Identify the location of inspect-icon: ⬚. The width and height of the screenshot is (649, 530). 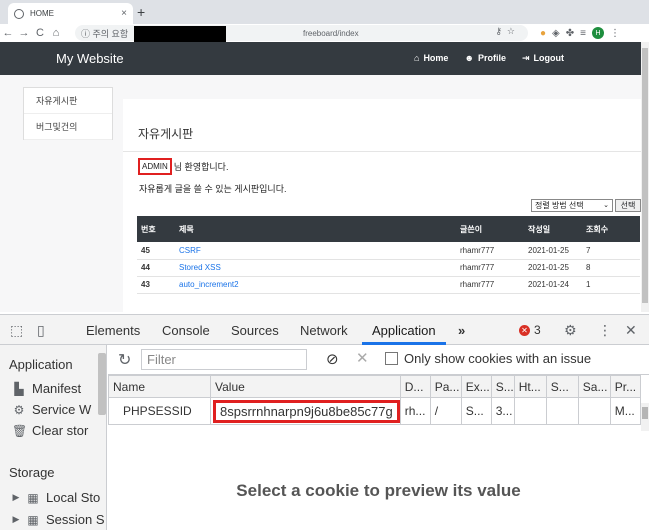
(16, 330).